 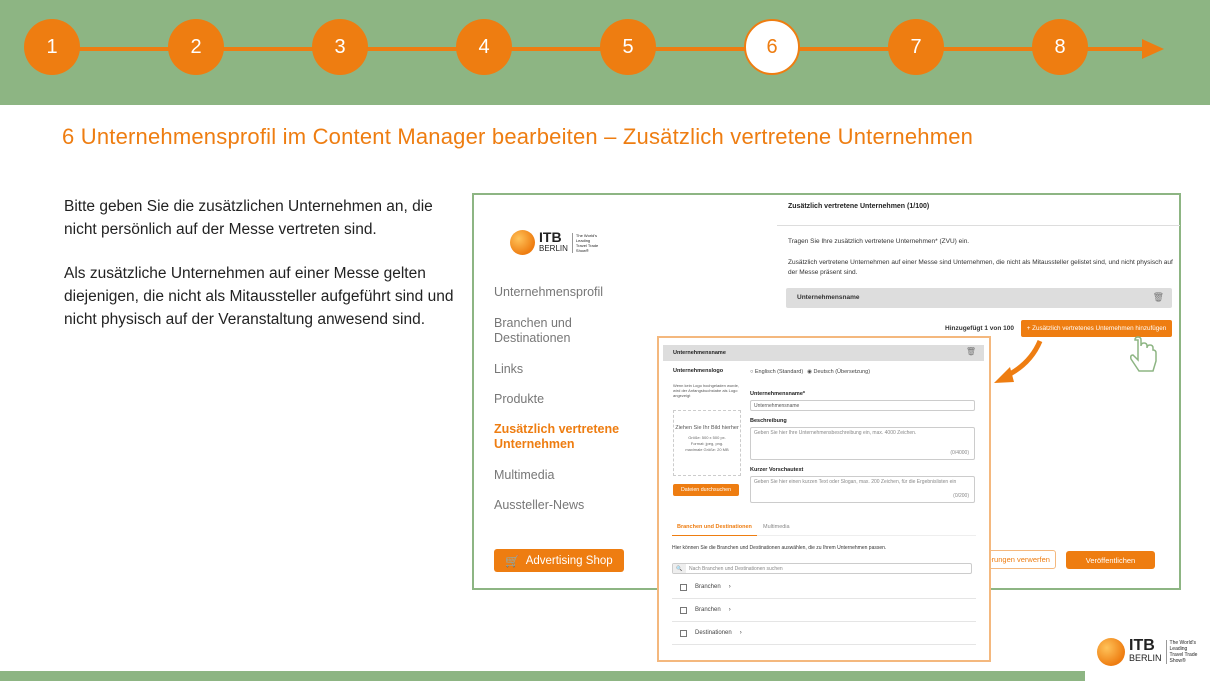 I want to click on list-item: Destinationen ›, so click(x=824, y=633).